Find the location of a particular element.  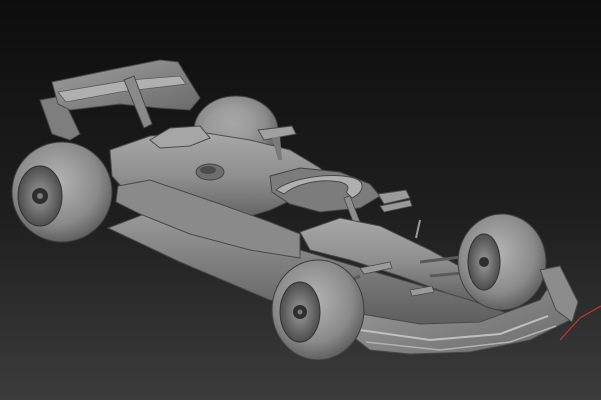

rear-left-wheel is located at coordinates (62, 192).